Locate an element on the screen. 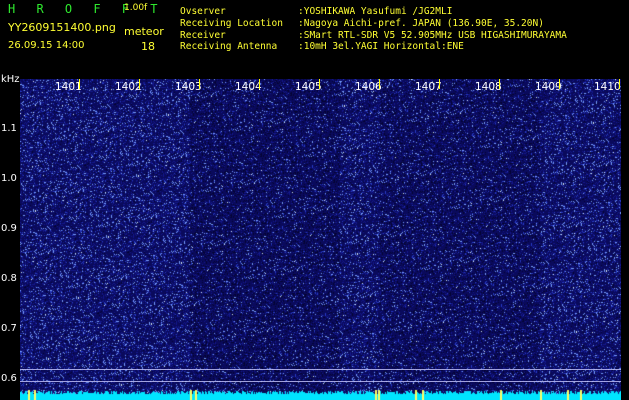  meteor-label: meteor is located at coordinates (144, 31).